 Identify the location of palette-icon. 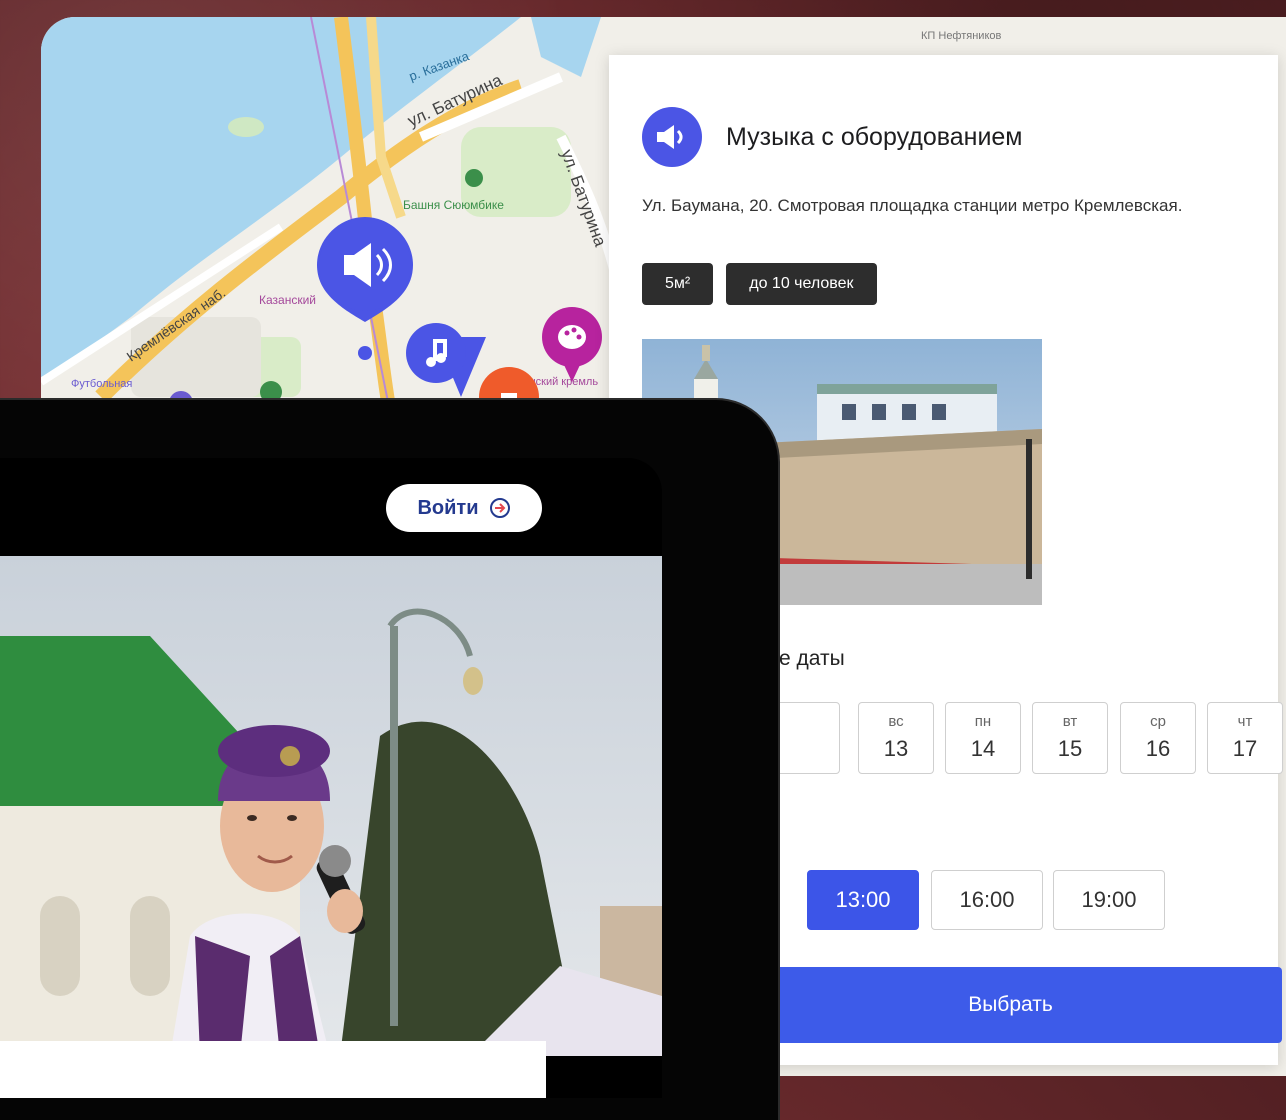
(572, 337).